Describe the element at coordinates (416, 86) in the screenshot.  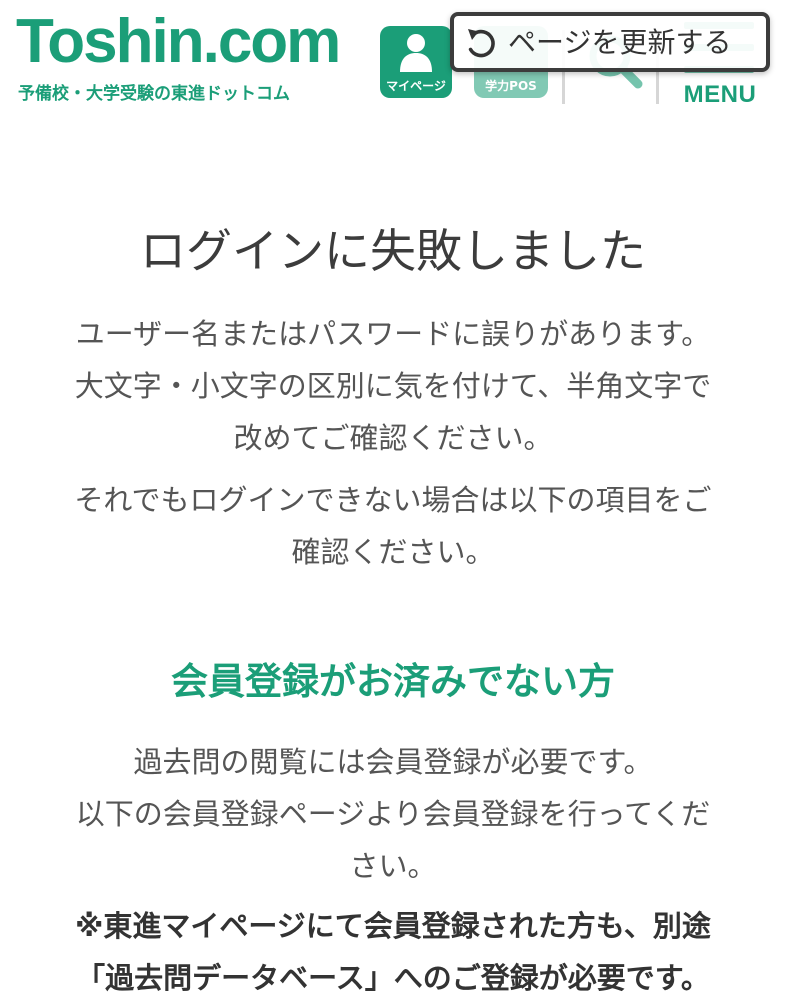
I see `mypage-button-label: マイページ` at that location.